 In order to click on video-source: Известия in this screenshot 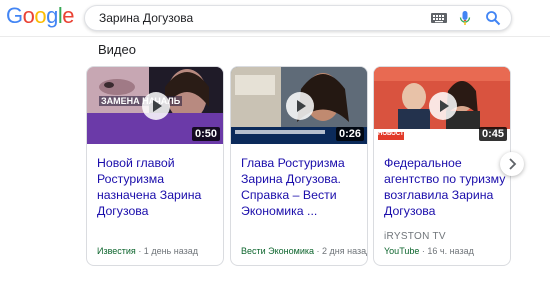, I will do `click(116, 251)`.